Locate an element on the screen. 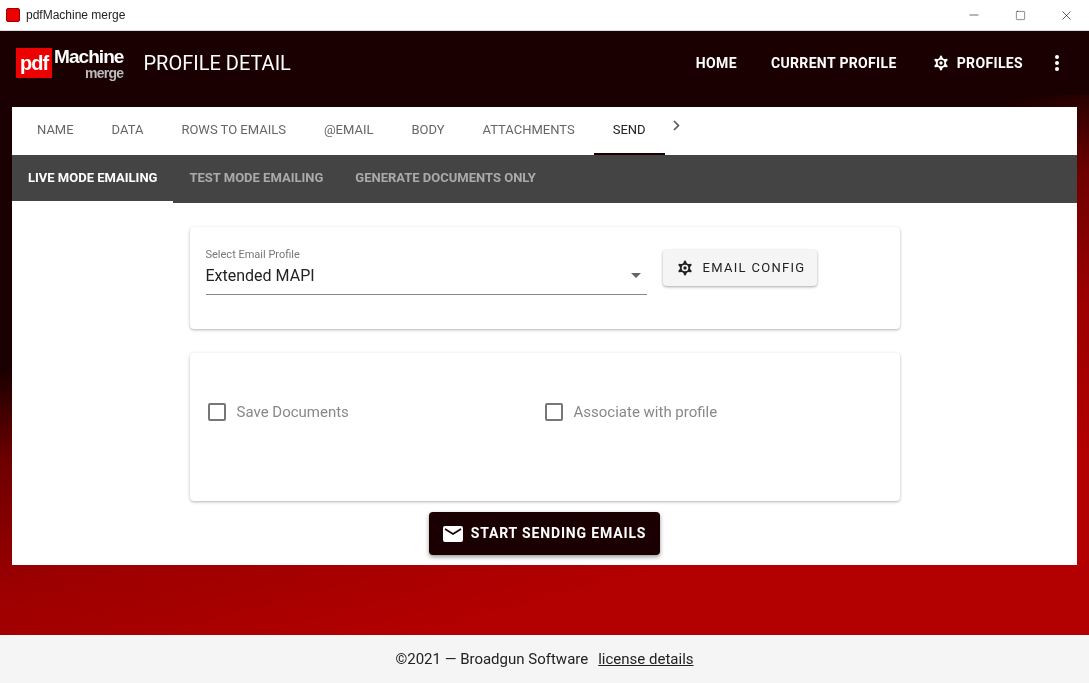  dropdown-arrow-icon is located at coordinates (635, 275).